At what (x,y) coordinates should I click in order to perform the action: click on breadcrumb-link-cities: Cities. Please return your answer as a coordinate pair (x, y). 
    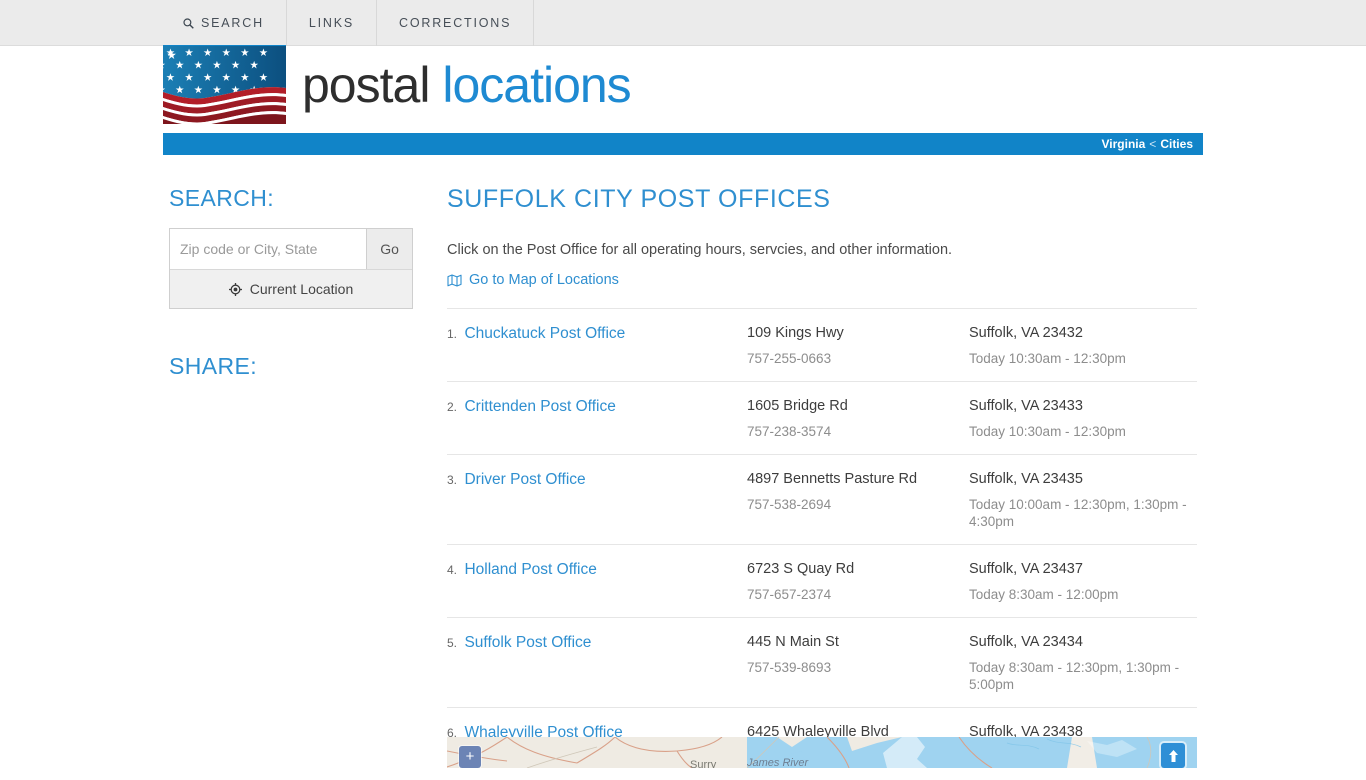
    Looking at the image, I should click on (1176, 144).